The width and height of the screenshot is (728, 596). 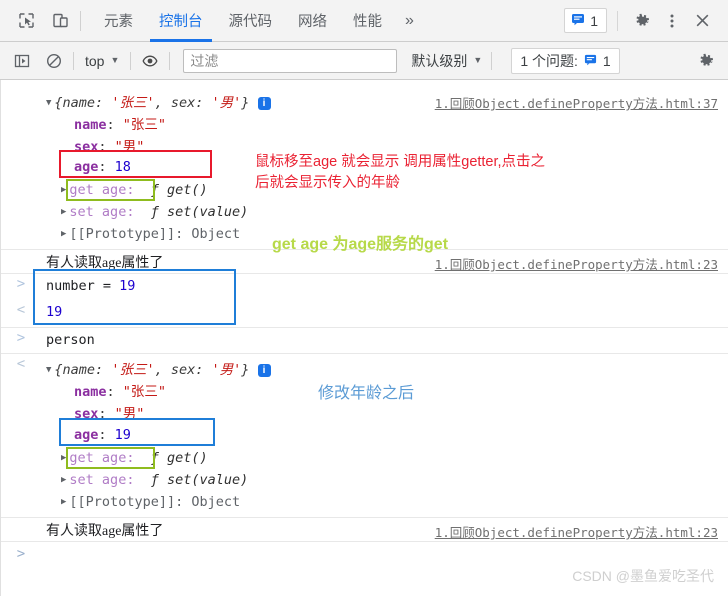 I want to click on devtools-tabs: 元素 控制台 源代码 网络 性能 », so click(x=257, y=21).